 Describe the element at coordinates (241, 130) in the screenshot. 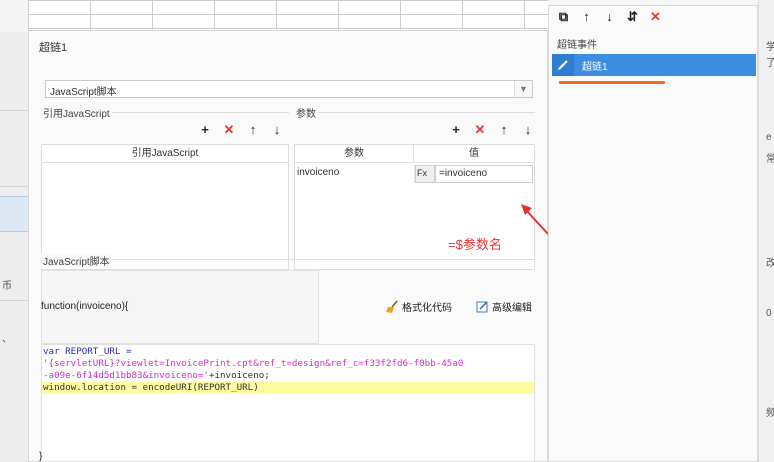

I see `ref-js-toolbar: + ✕ ↑ ↓` at that location.